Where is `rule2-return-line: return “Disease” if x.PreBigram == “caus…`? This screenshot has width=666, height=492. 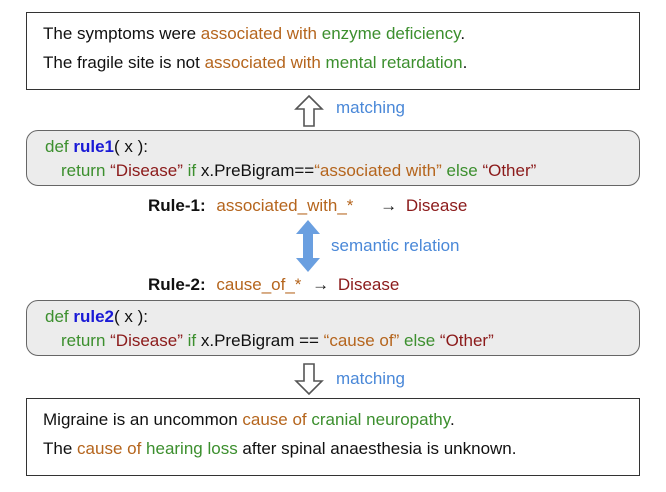 rule2-return-line: return “Disease” if x.PreBigram == “caus… is located at coordinates (277, 341).